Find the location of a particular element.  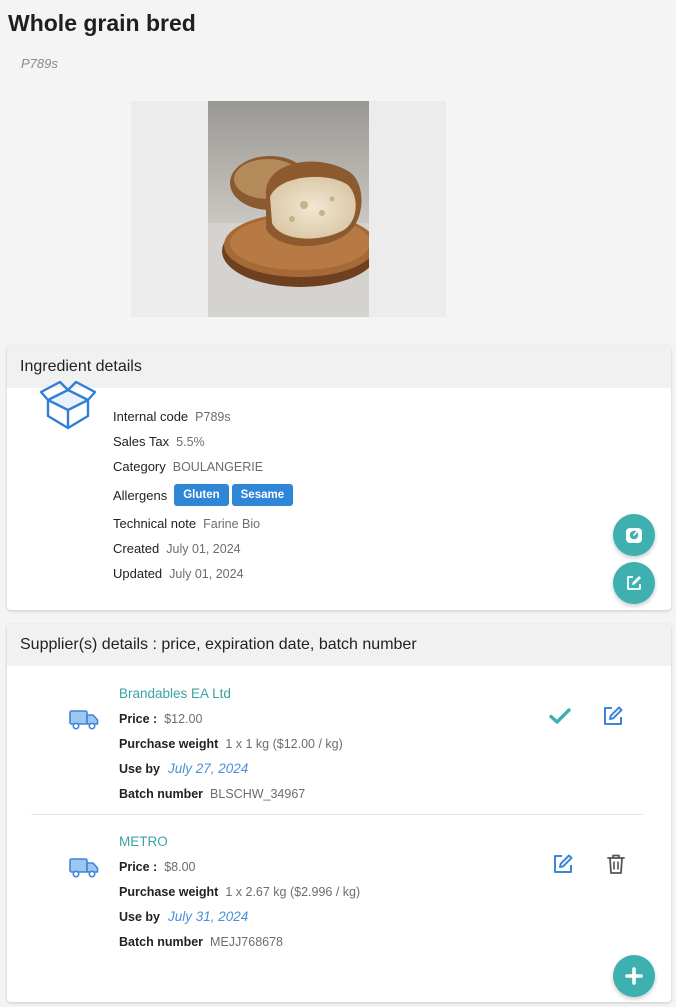

edit-ingredient-button is located at coordinates (634, 583).